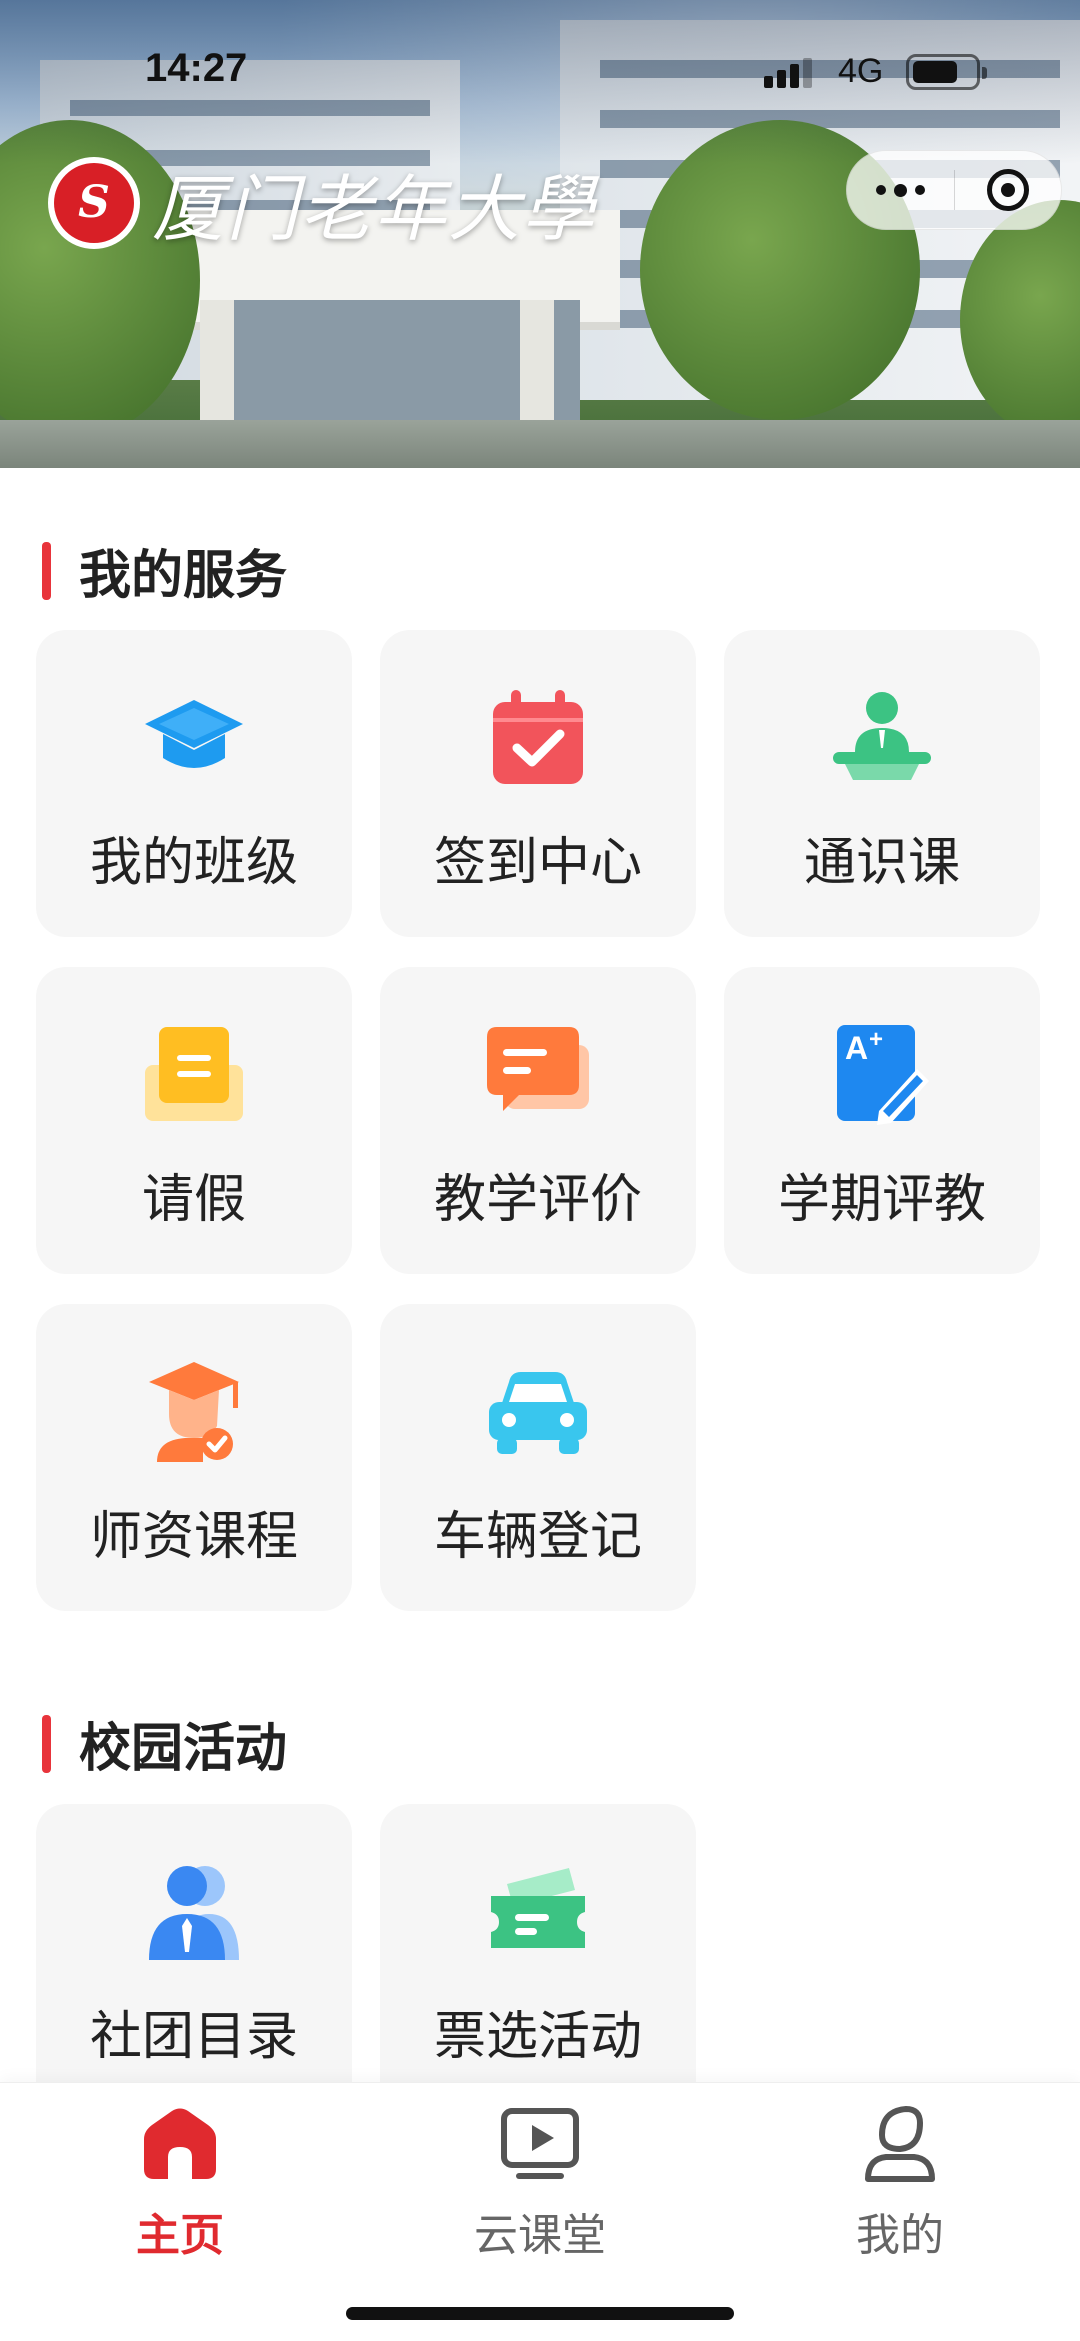 The height and width of the screenshot is (2341, 1080). Describe the element at coordinates (193, 863) in the screenshot. I see `service-label: 我的班级` at that location.